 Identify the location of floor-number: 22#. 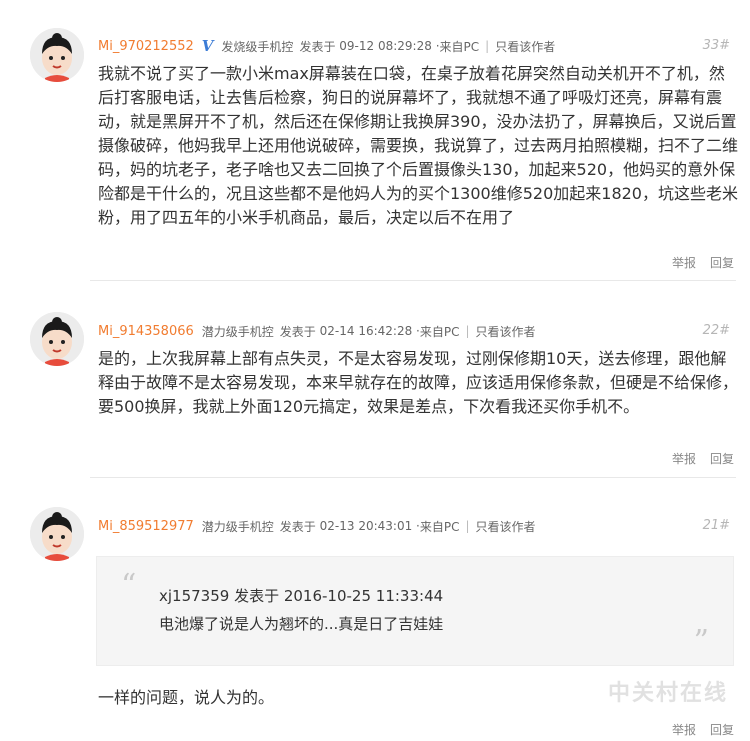
(716, 330).